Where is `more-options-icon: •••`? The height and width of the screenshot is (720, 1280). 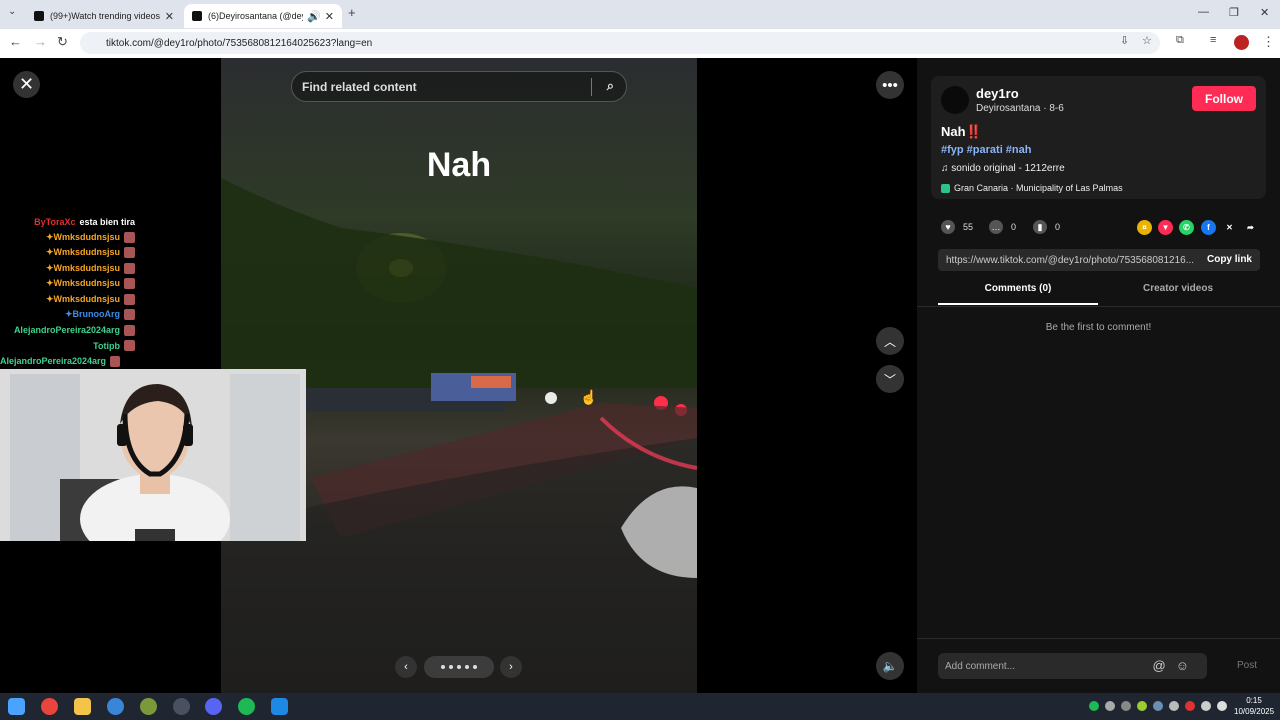
more-options-icon: ••• is located at coordinates (890, 85).